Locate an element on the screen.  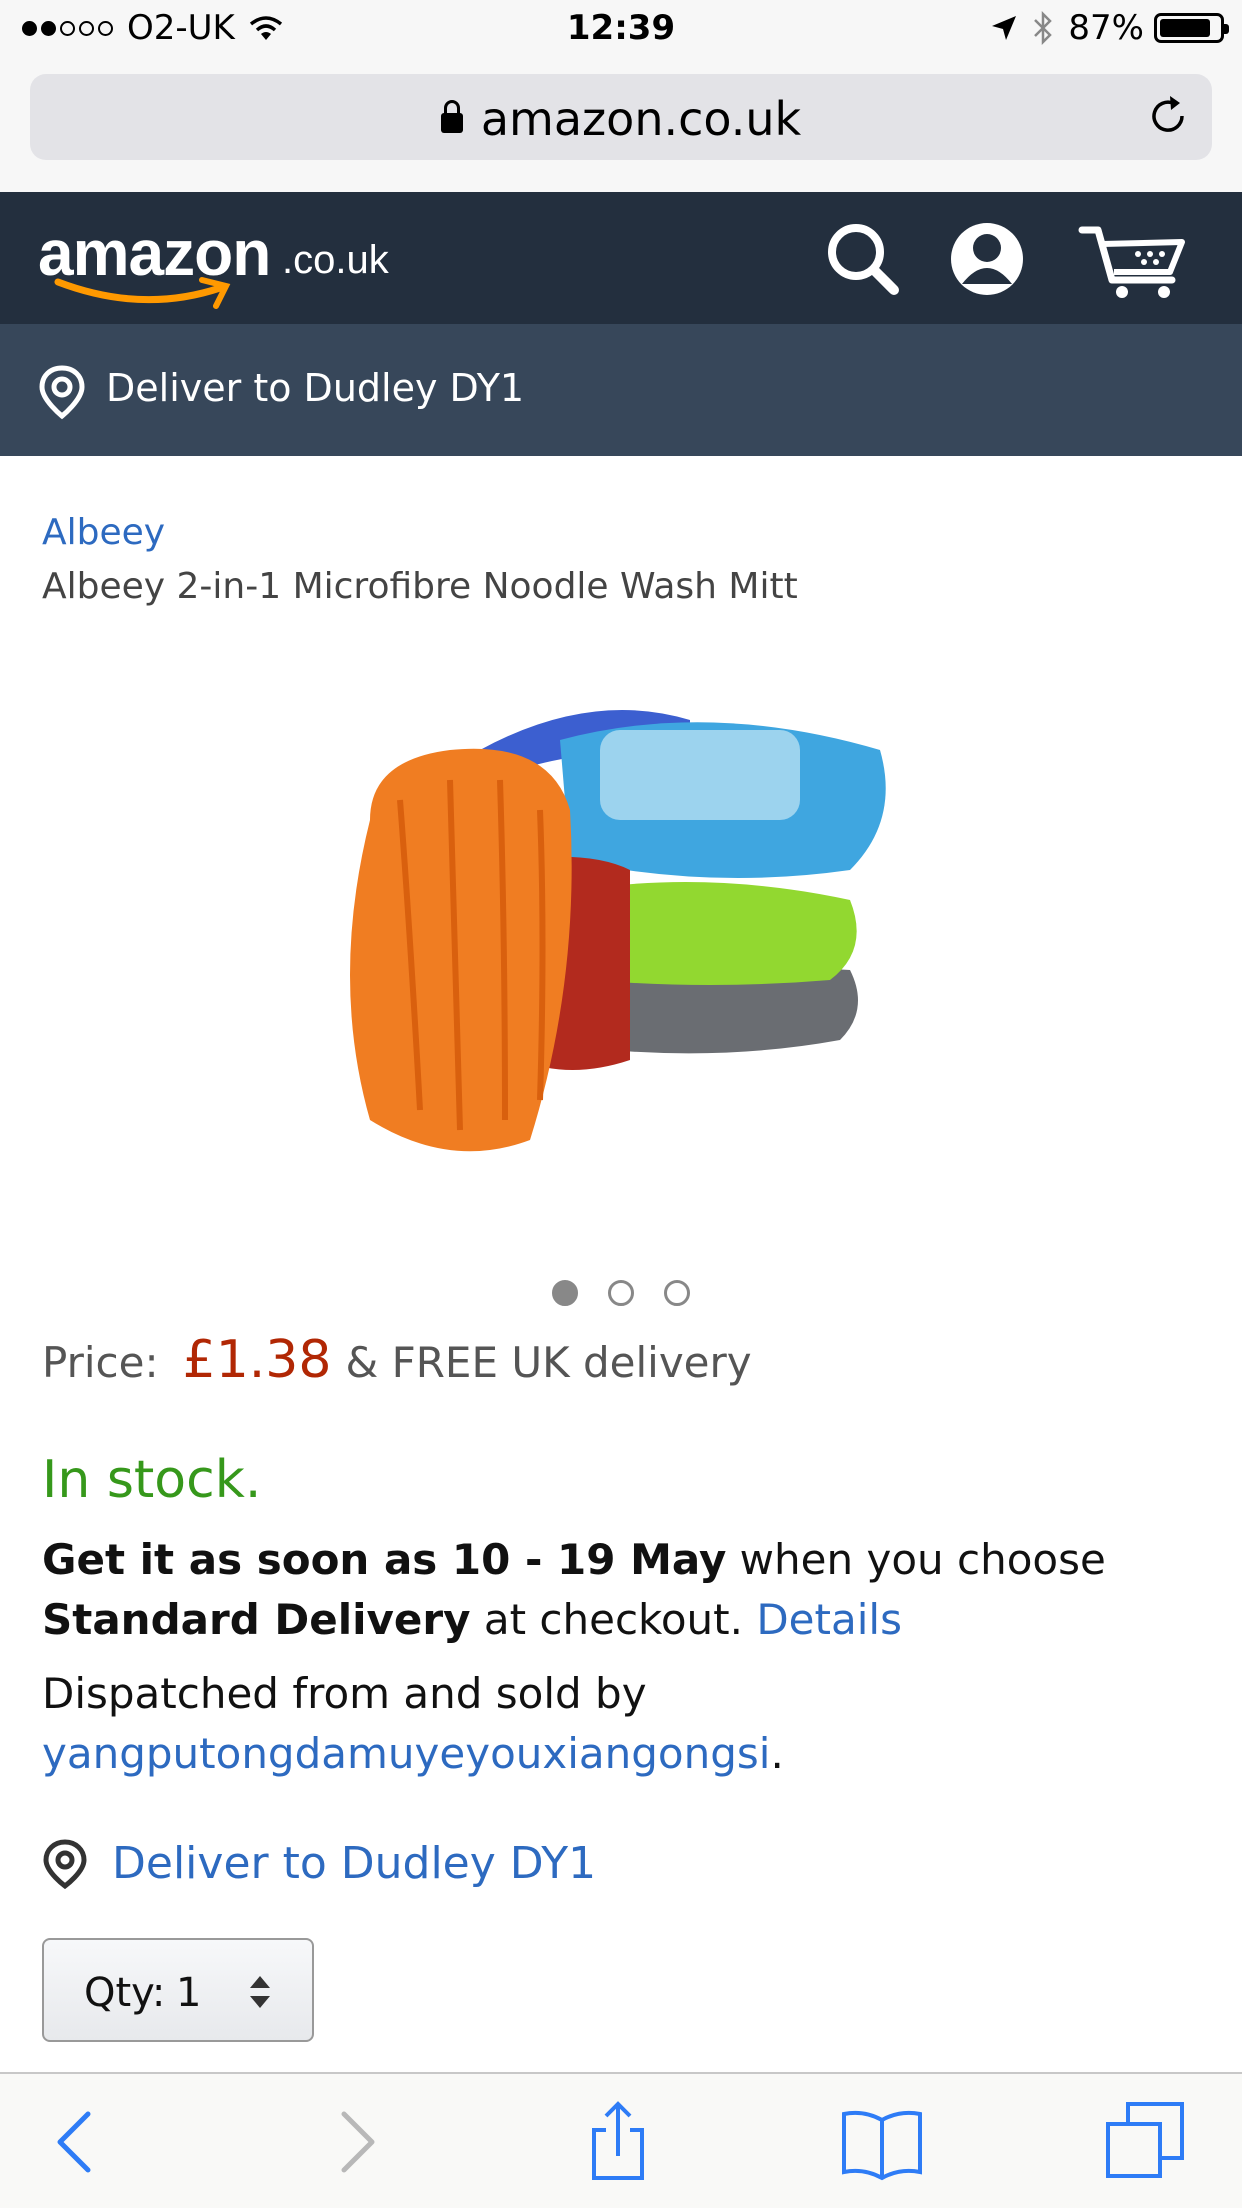
forward-icon is located at coordinates (354, 2142).